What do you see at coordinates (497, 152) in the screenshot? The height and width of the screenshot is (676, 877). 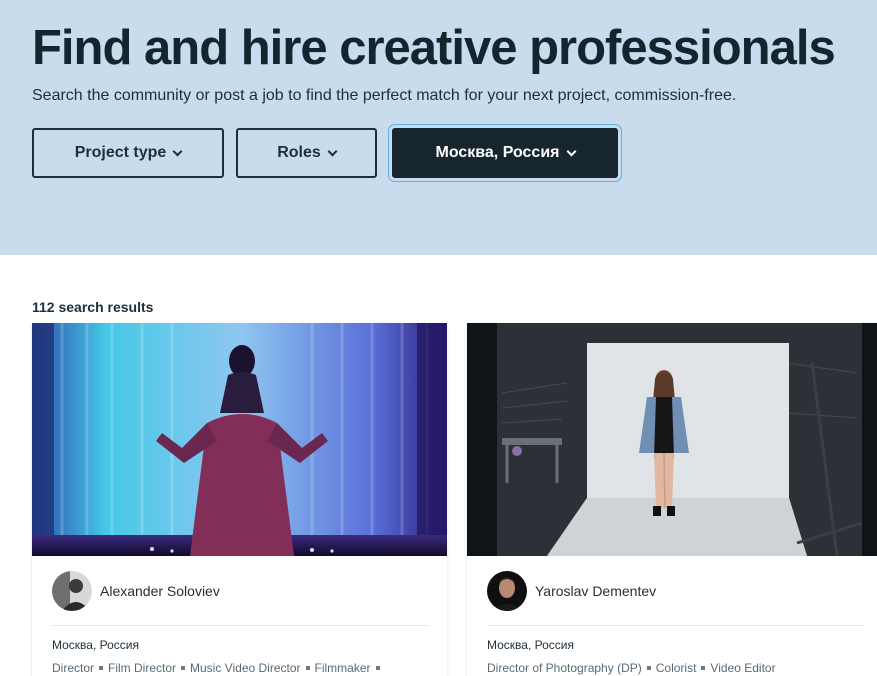 I see `location-filter-label: Москва, Россия` at bounding box center [497, 152].